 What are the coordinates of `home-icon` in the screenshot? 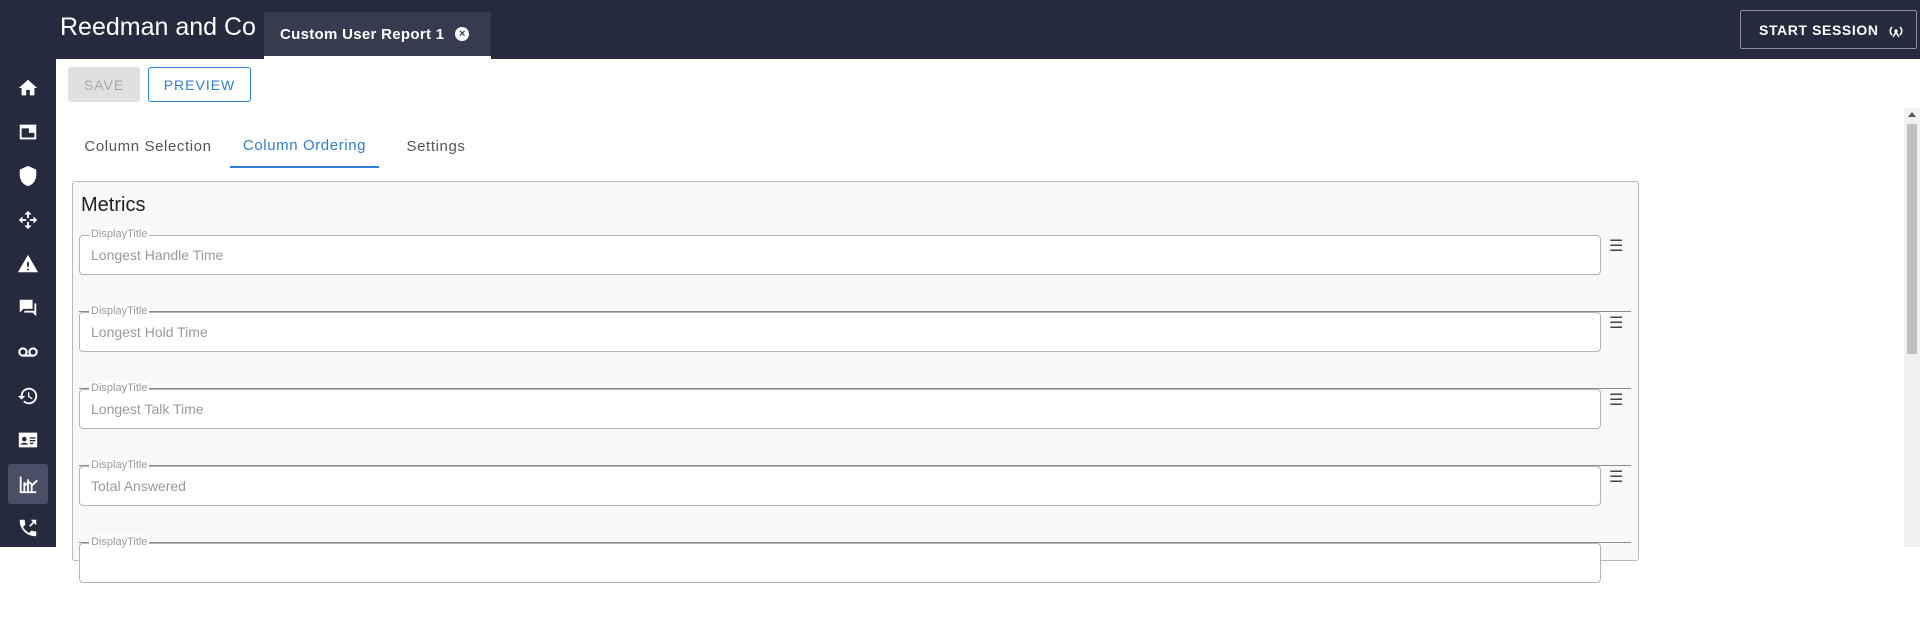 It's located at (28, 87).